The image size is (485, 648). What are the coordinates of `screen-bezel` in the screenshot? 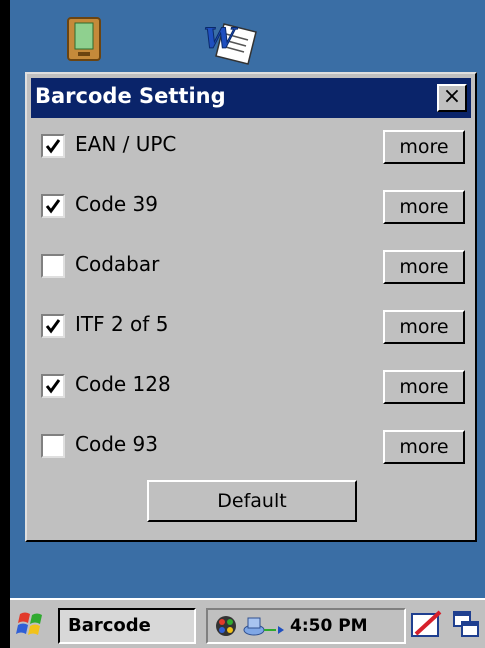 It's located at (5, 324).